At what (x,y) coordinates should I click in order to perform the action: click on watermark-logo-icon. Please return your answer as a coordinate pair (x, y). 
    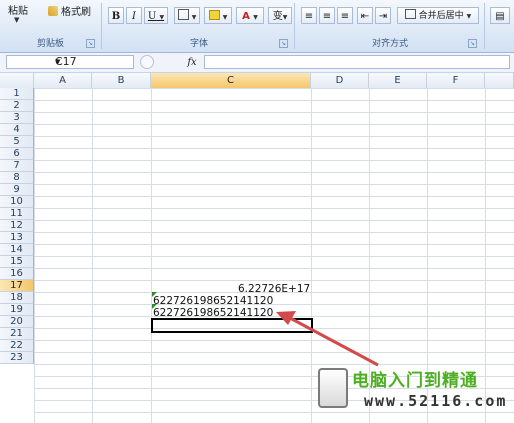
    Looking at the image, I should click on (333, 388).